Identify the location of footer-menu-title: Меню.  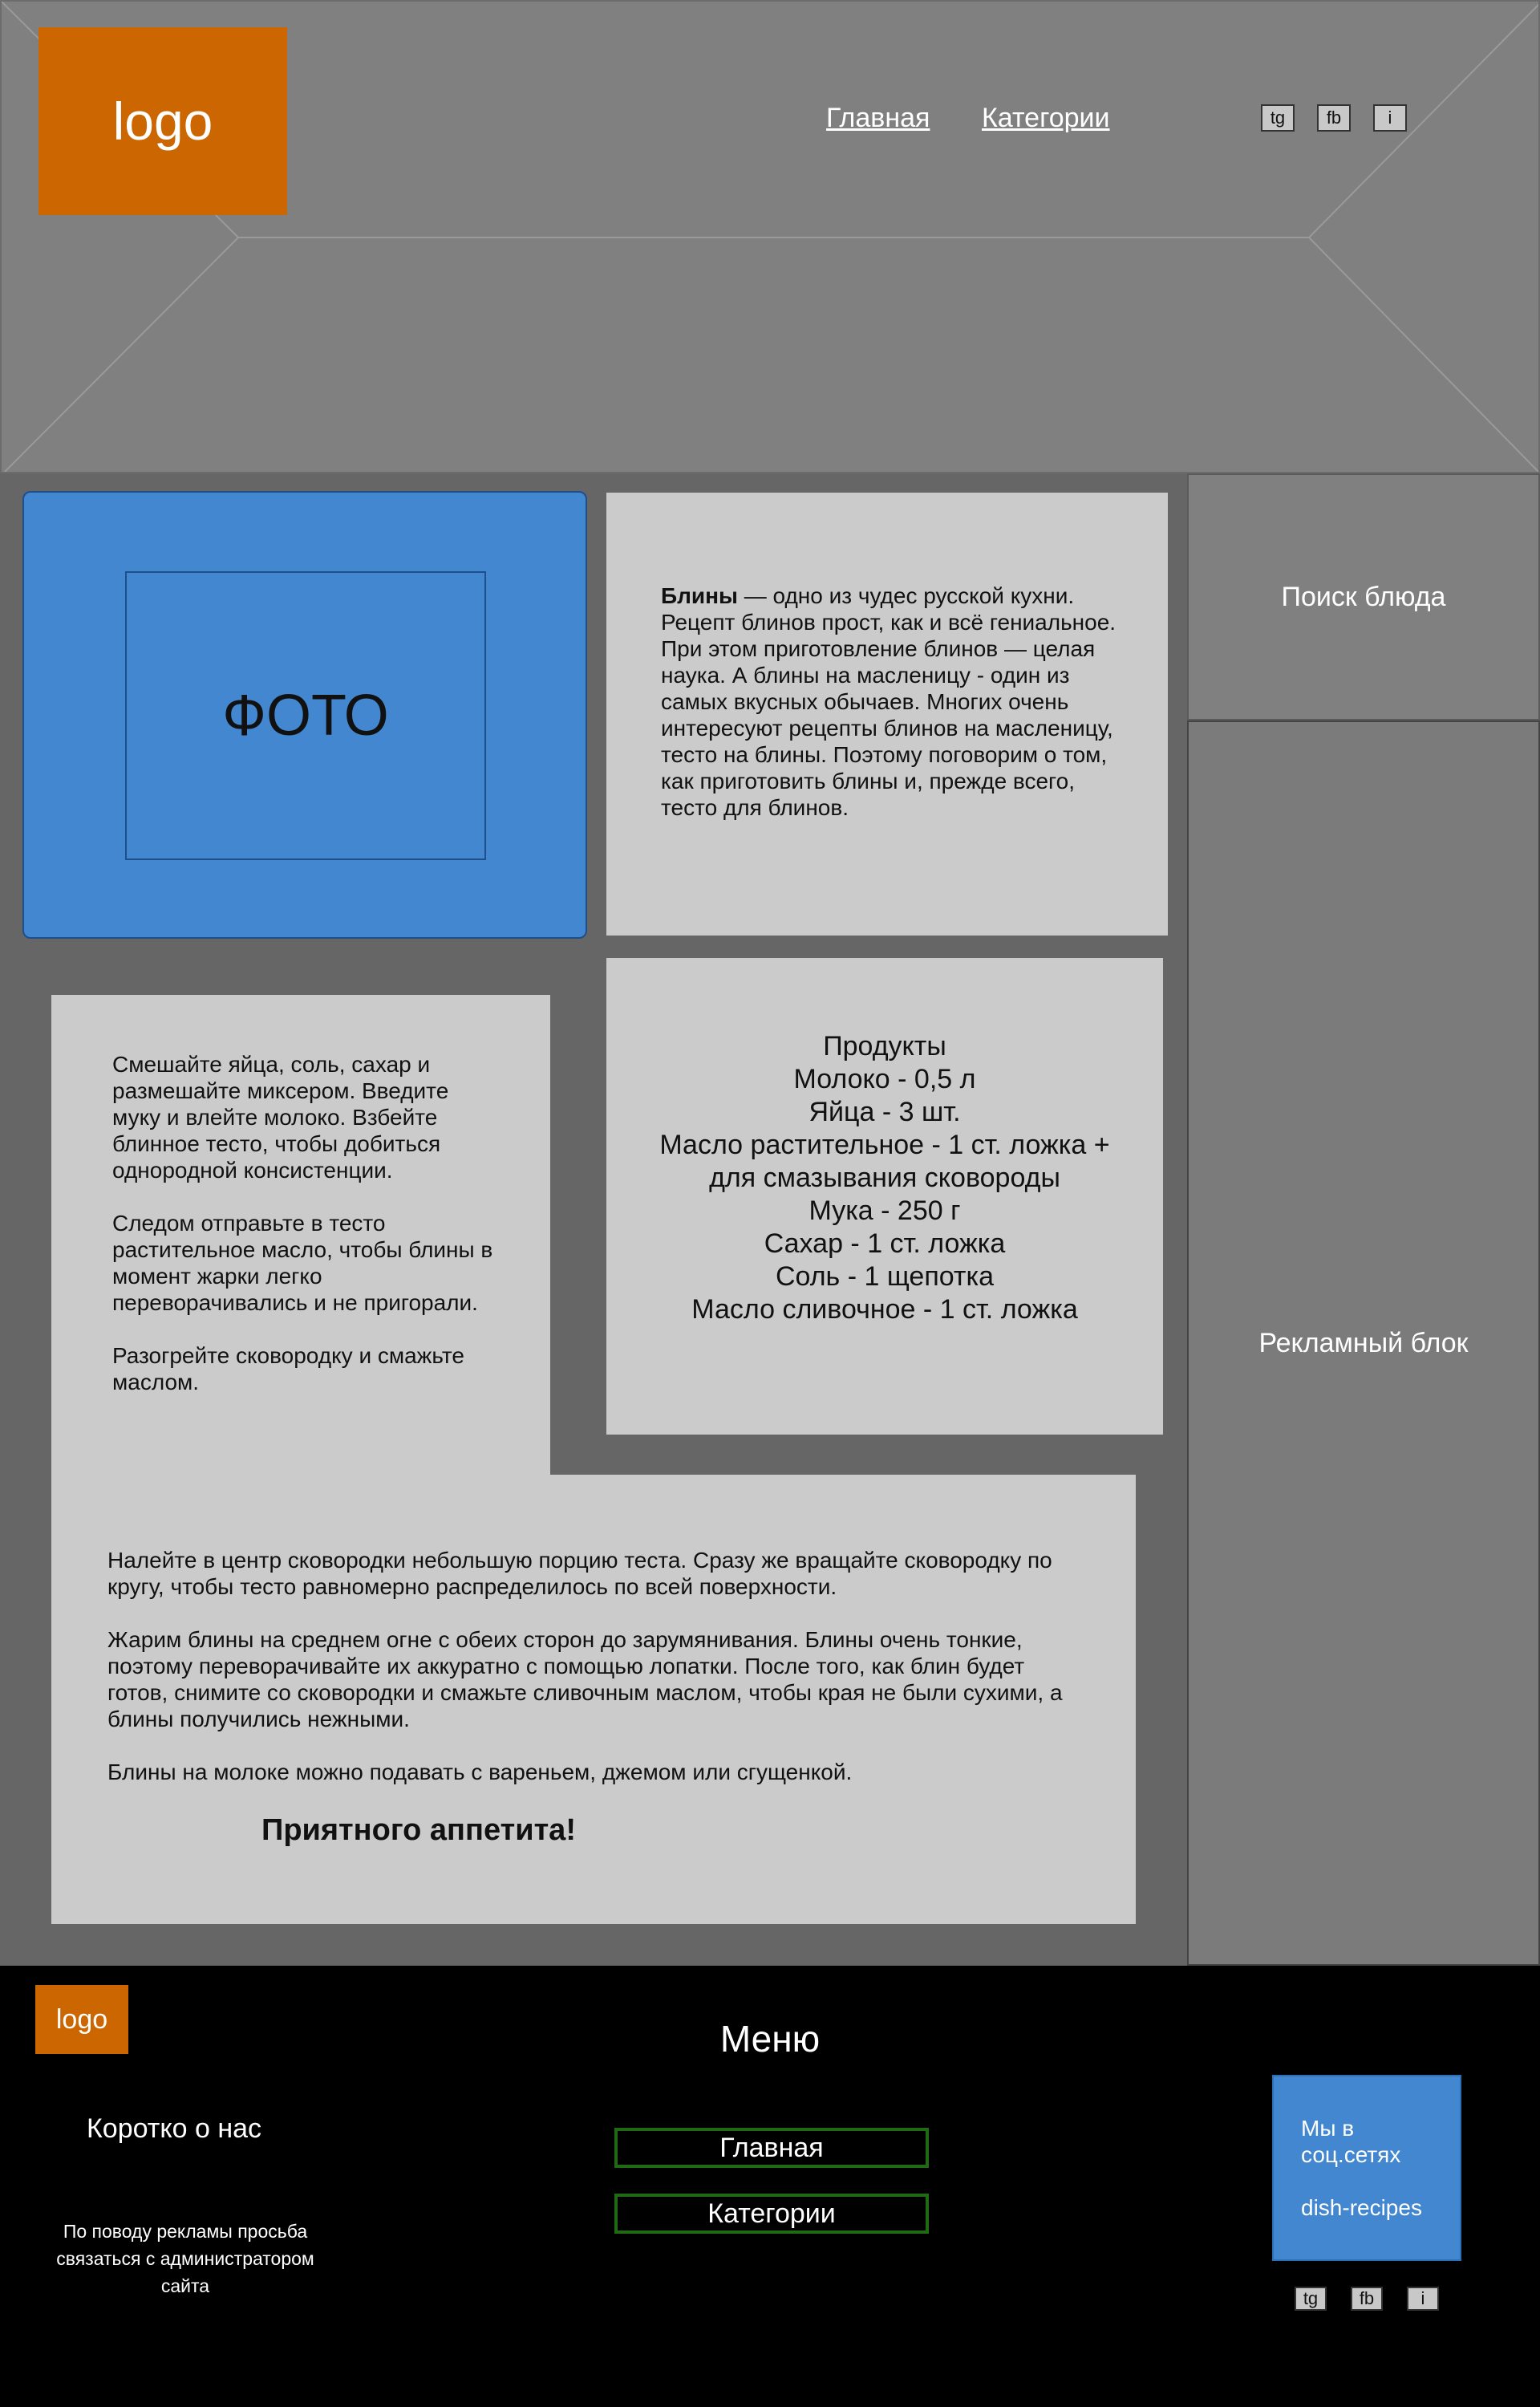
(770, 2039).